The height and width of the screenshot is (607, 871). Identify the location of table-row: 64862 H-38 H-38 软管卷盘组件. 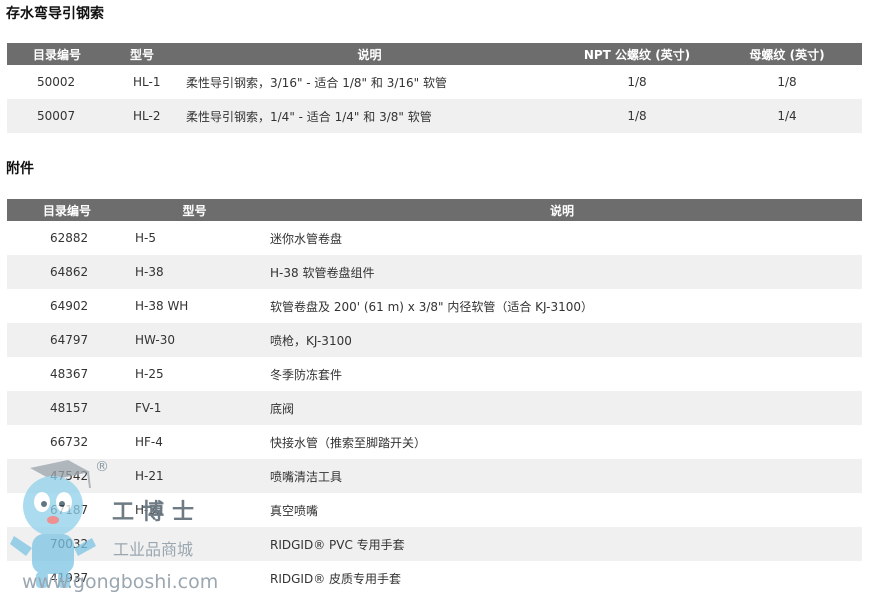
(434, 272).